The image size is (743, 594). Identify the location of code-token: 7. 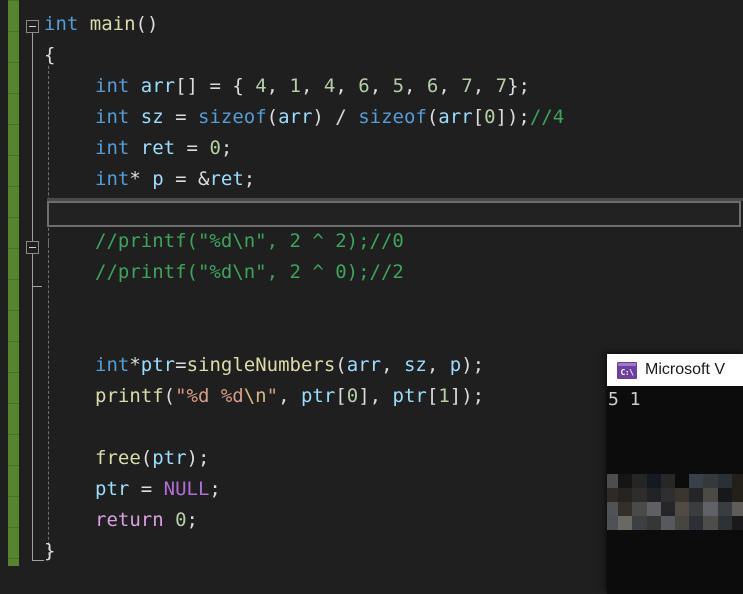
(501, 86).